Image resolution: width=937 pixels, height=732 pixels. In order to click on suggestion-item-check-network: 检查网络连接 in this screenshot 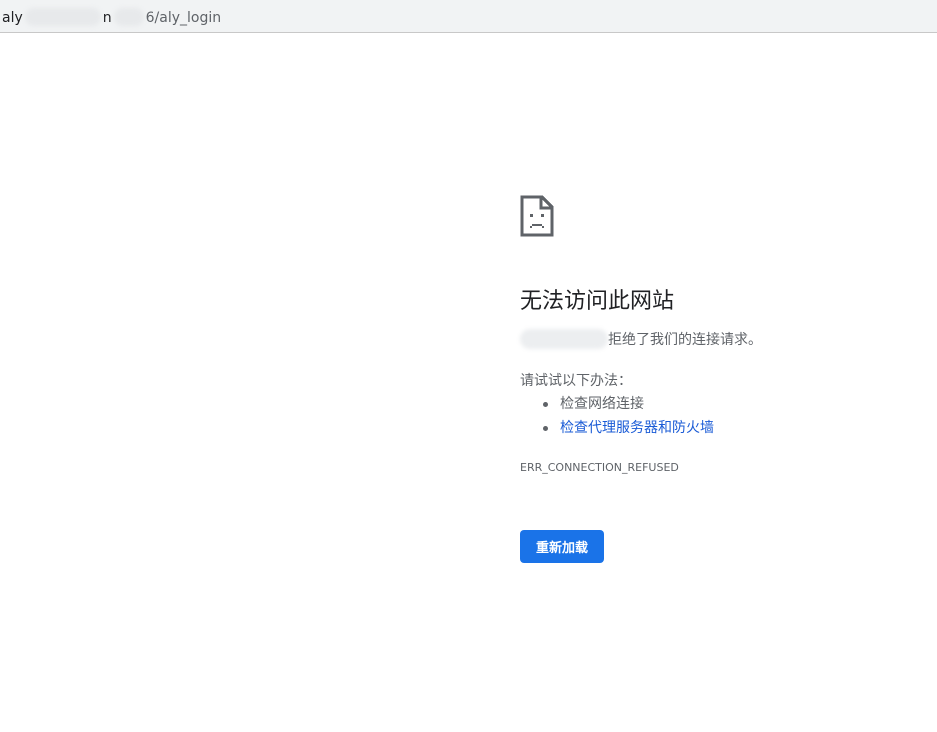, I will do `click(628, 406)`.